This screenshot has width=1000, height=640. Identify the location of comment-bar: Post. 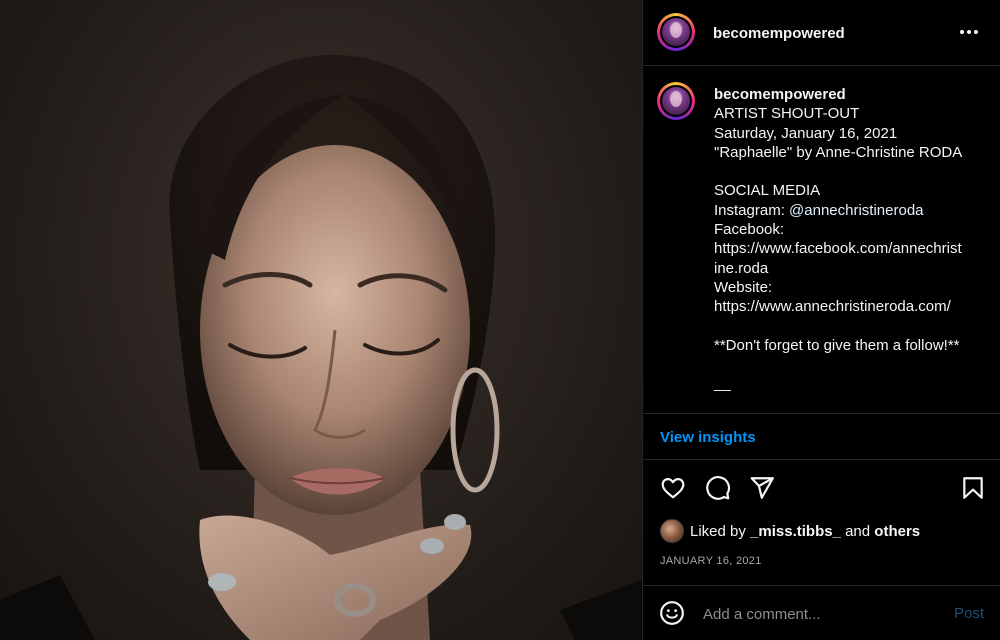
(821, 613).